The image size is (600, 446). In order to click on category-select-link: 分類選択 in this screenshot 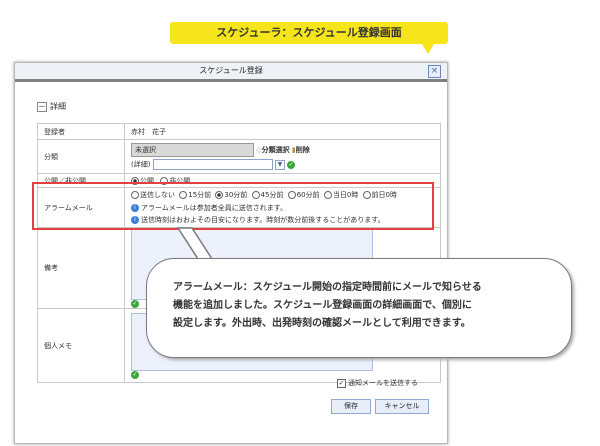, I will do `click(276, 150)`.